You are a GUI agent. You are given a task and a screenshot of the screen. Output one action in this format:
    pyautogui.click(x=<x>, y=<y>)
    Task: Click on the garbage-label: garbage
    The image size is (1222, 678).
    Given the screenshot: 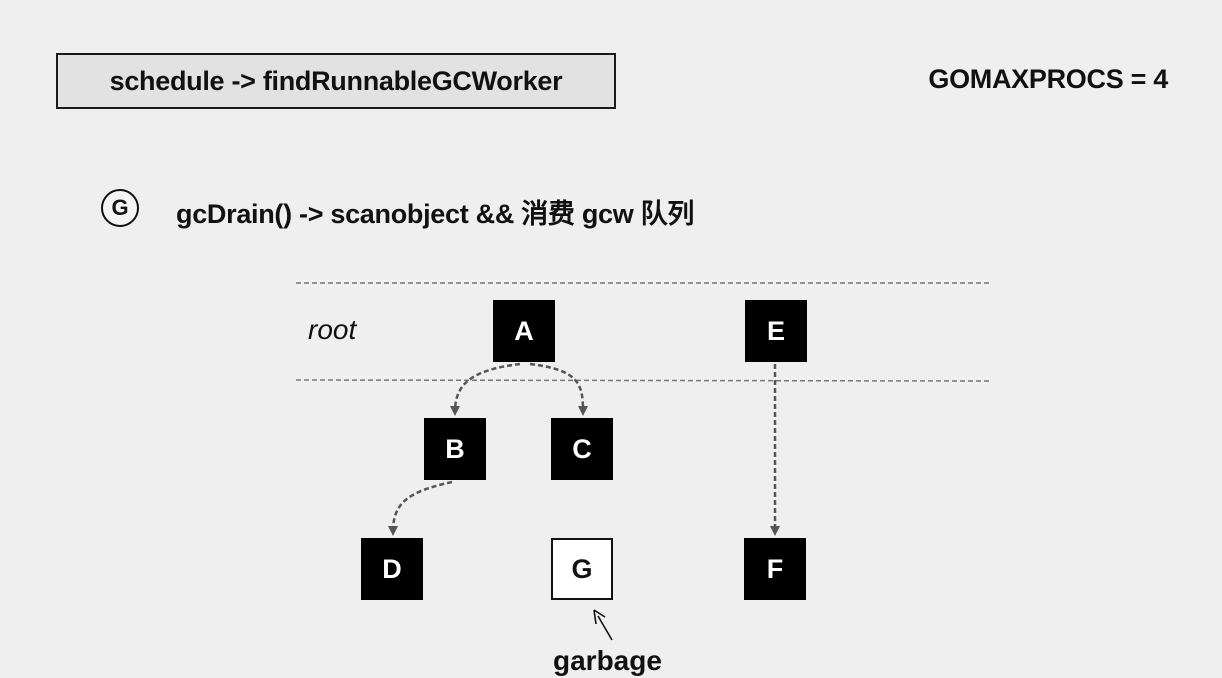 What is the action you would take?
    pyautogui.click(x=607, y=660)
    